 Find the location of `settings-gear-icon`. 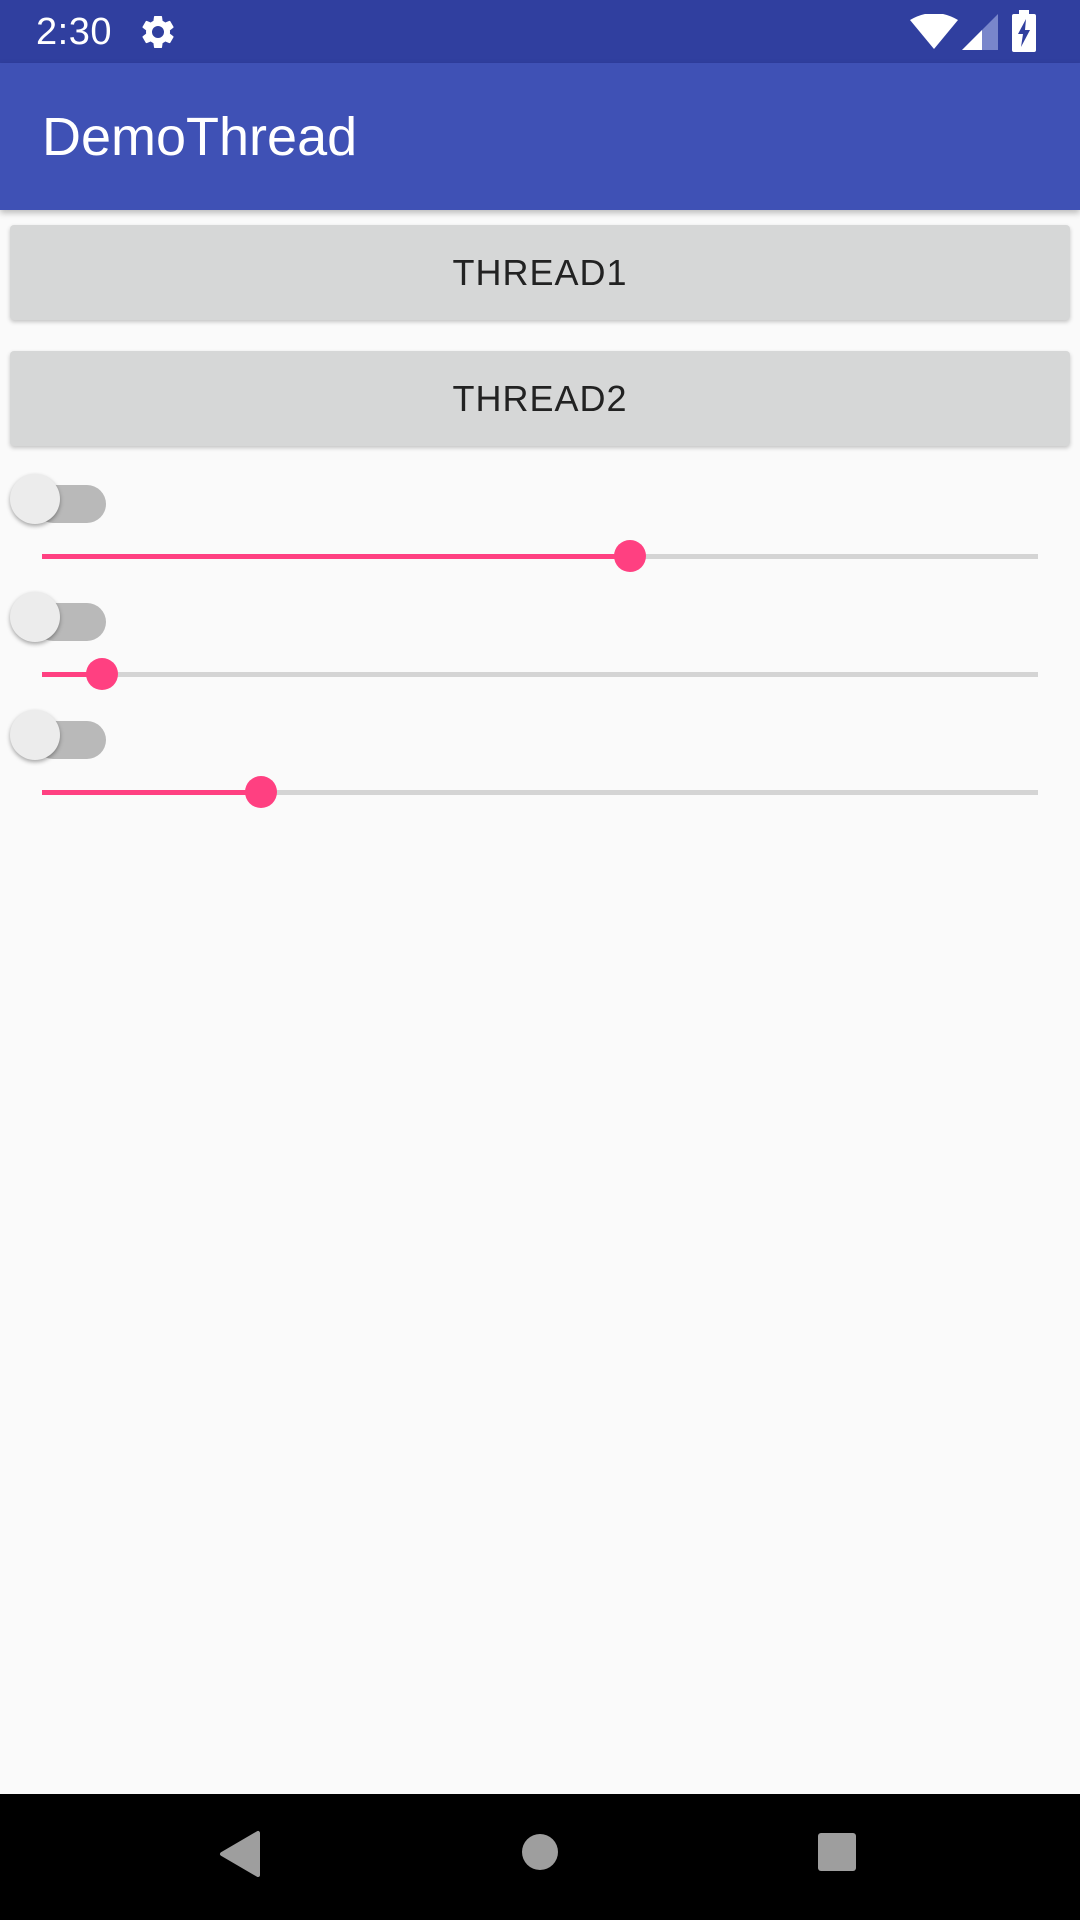

settings-gear-icon is located at coordinates (158, 31).